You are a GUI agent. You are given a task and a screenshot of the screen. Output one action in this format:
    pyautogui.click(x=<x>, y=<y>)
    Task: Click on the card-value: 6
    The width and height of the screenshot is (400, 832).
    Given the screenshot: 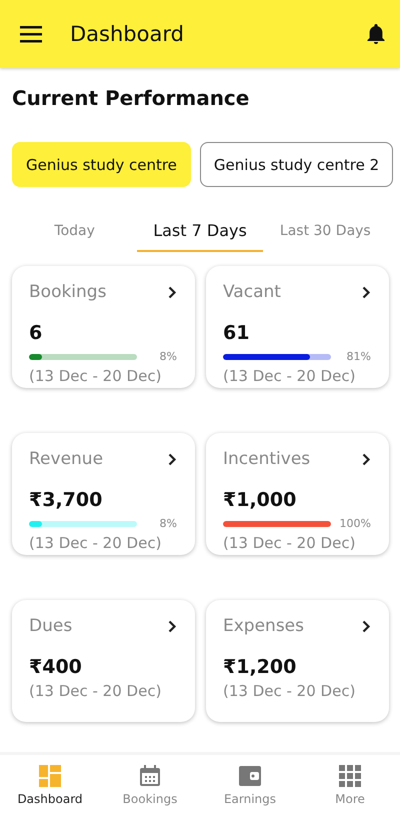 What is the action you would take?
    pyautogui.click(x=36, y=333)
    